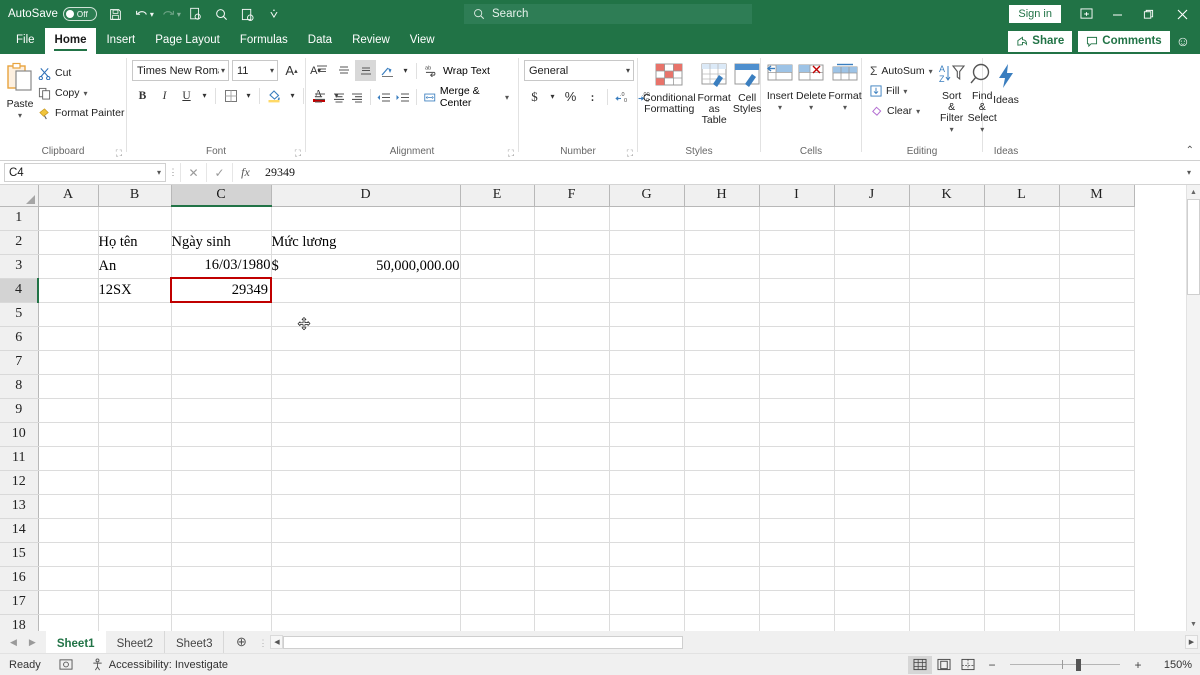 This screenshot has width=1200, height=675. I want to click on clear-button: Clear ▾, so click(901, 111).